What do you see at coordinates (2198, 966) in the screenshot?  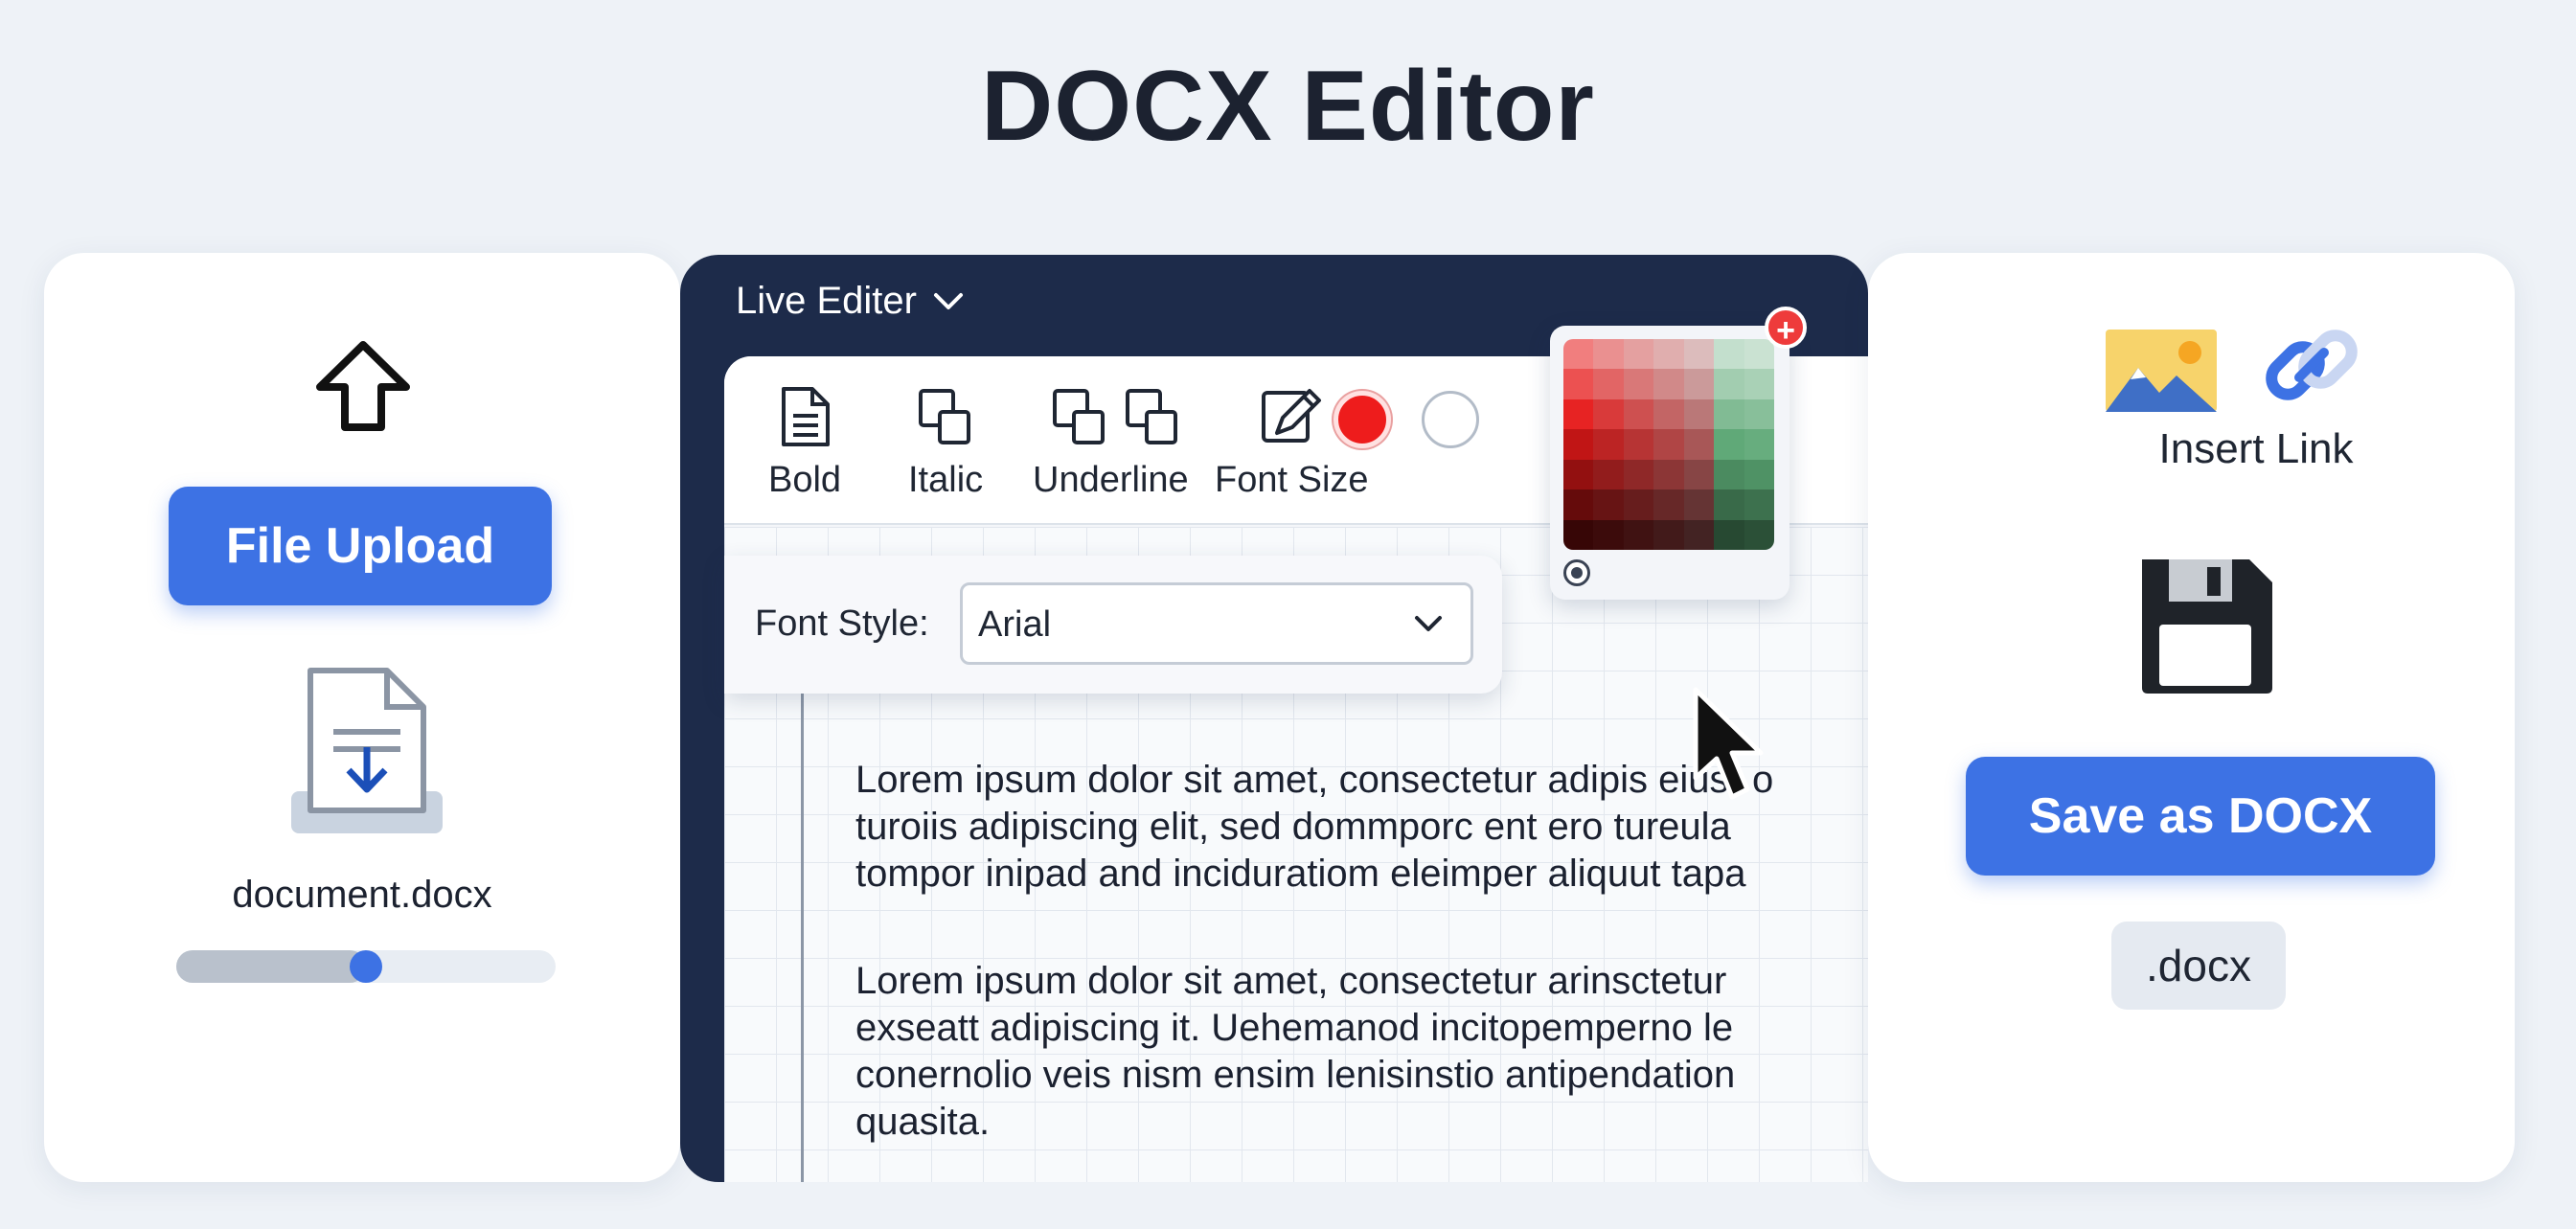 I see `file-extension-badge: .docx` at bounding box center [2198, 966].